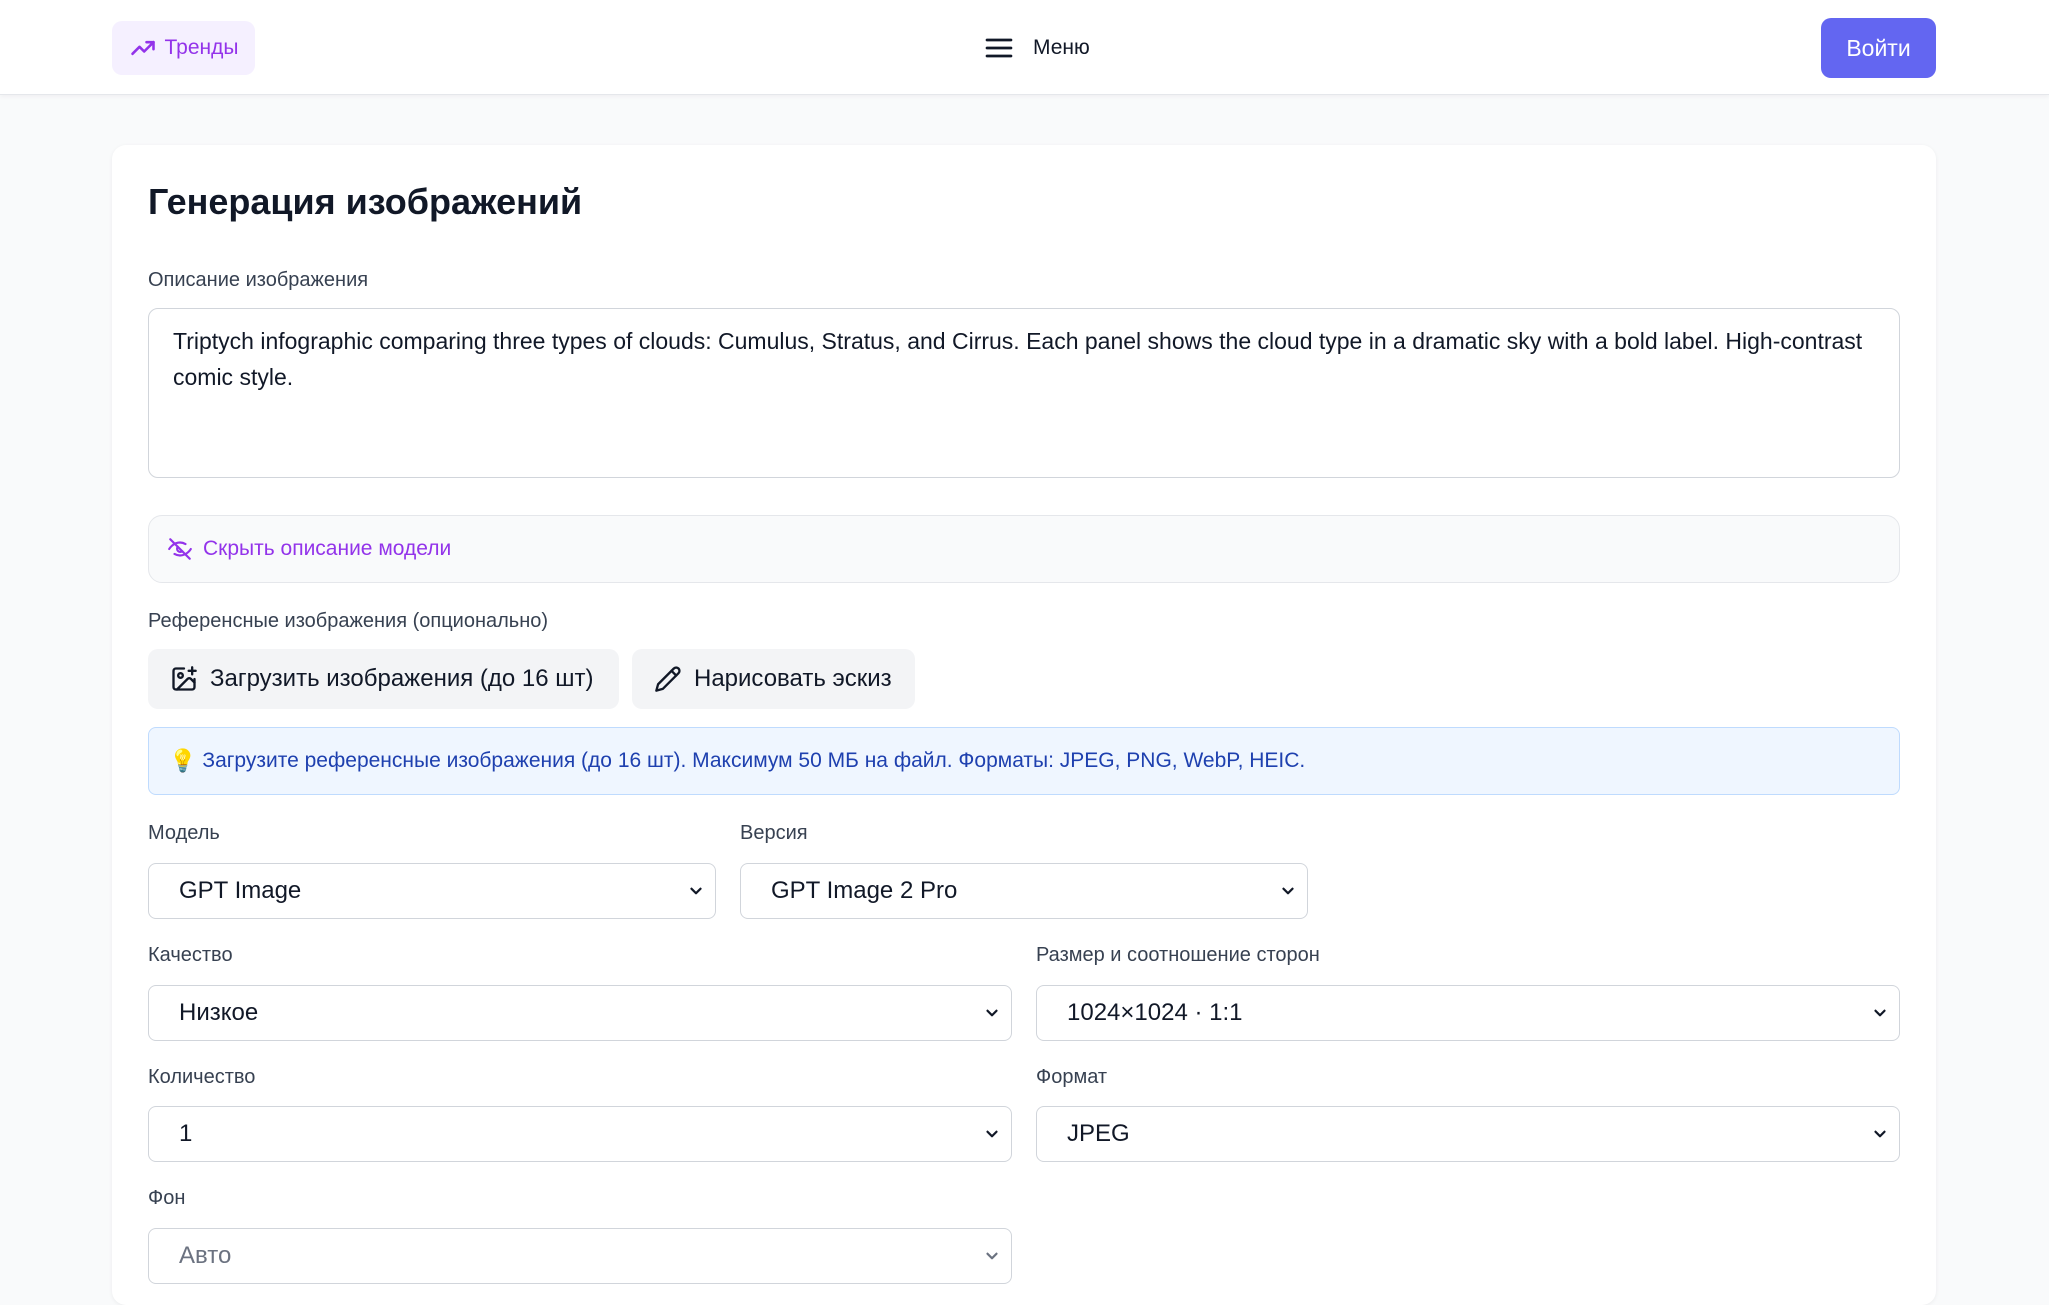 This screenshot has height=1305, width=2049. Describe the element at coordinates (580, 1134) in the screenshot. I see `count-select: 1` at that location.